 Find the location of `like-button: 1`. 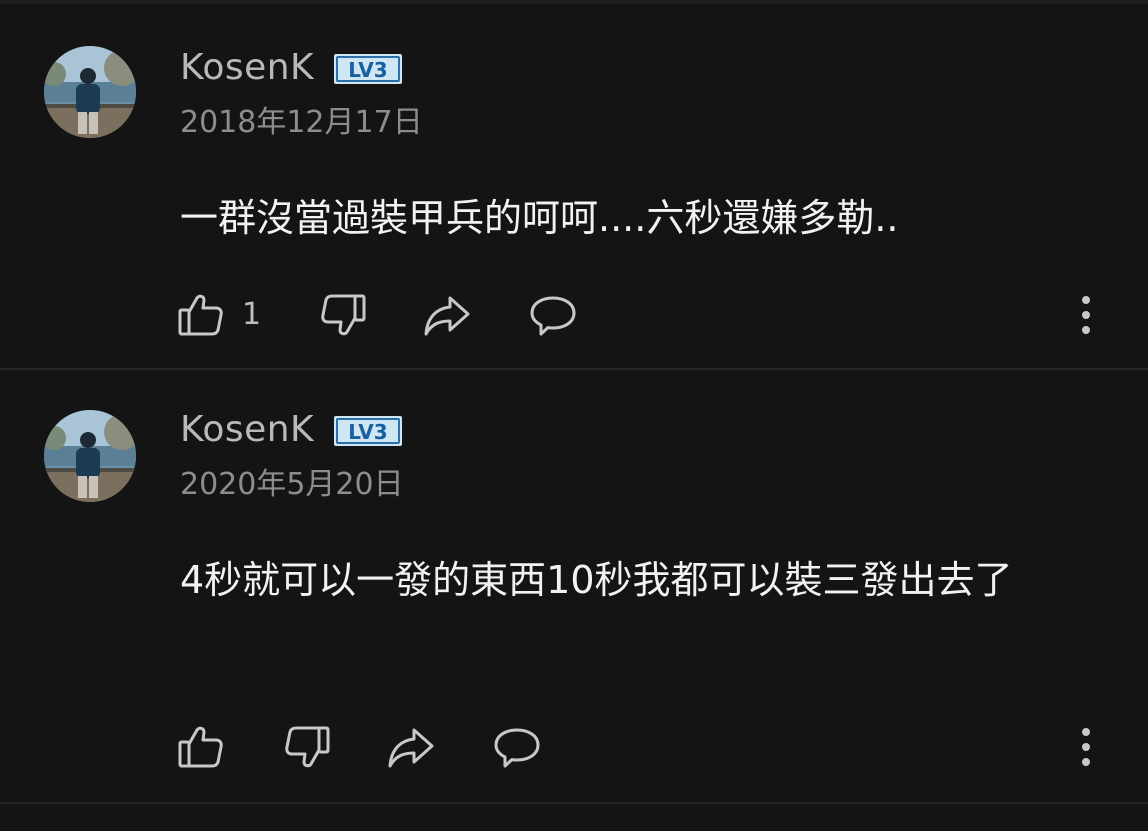

like-button: 1 is located at coordinates (218, 315).